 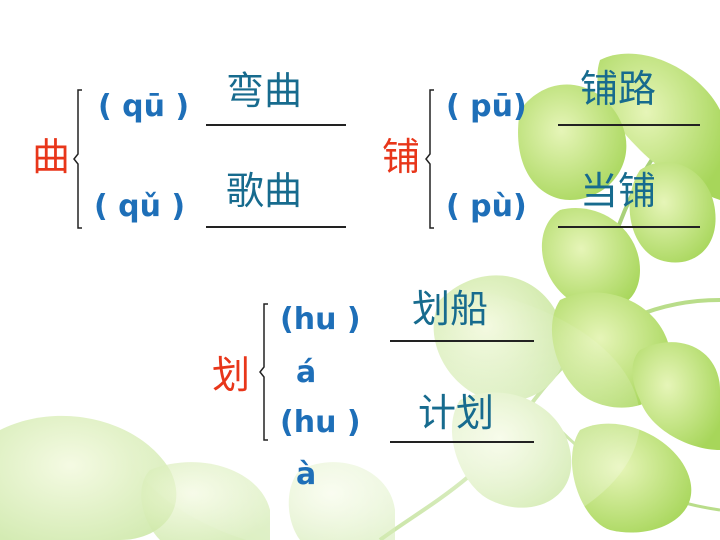 I want to click on pinyin-qu-3: ( qǔ ), so click(x=140, y=206).